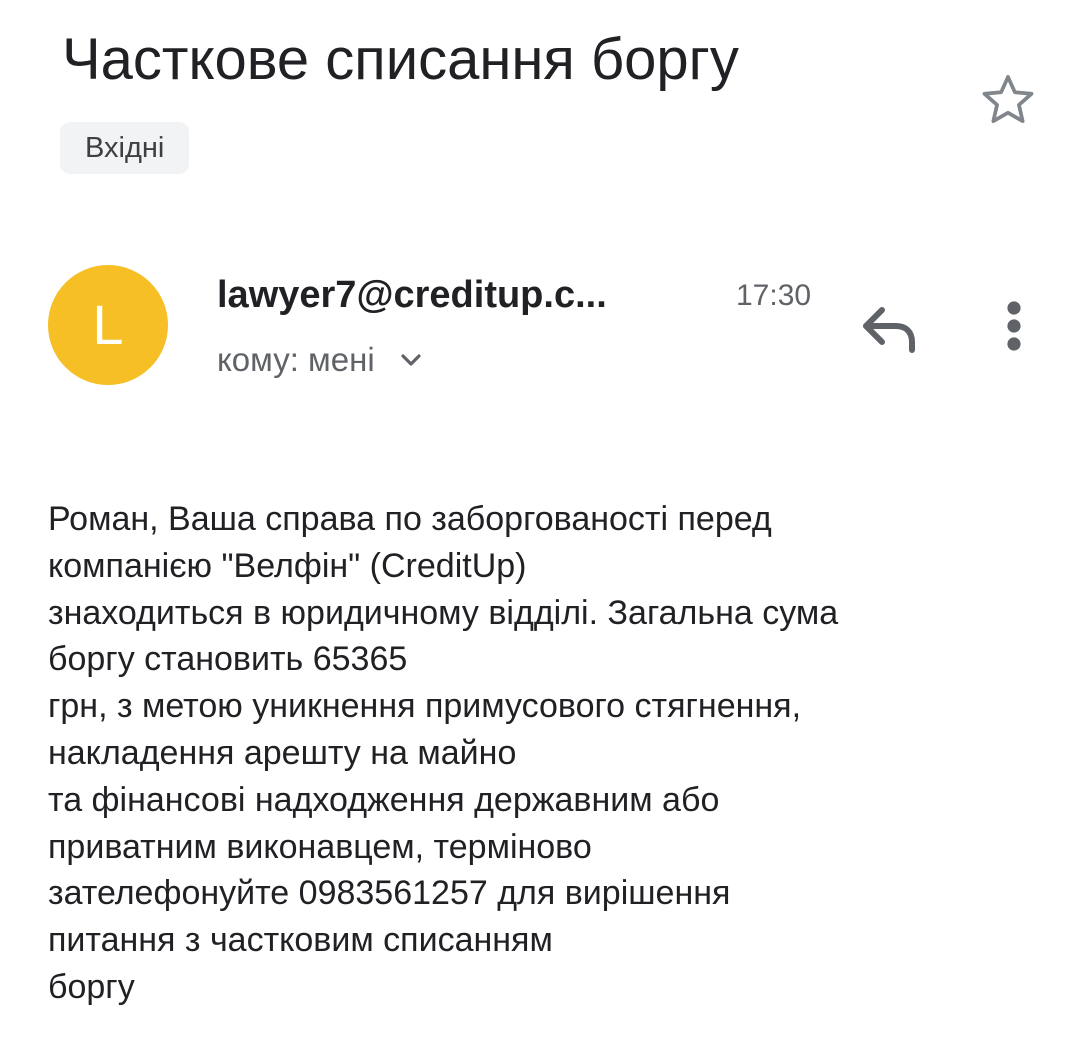 The height and width of the screenshot is (1054, 1079). Describe the element at coordinates (296, 359) in the screenshot. I see `recipient-text: кому: мені` at that location.